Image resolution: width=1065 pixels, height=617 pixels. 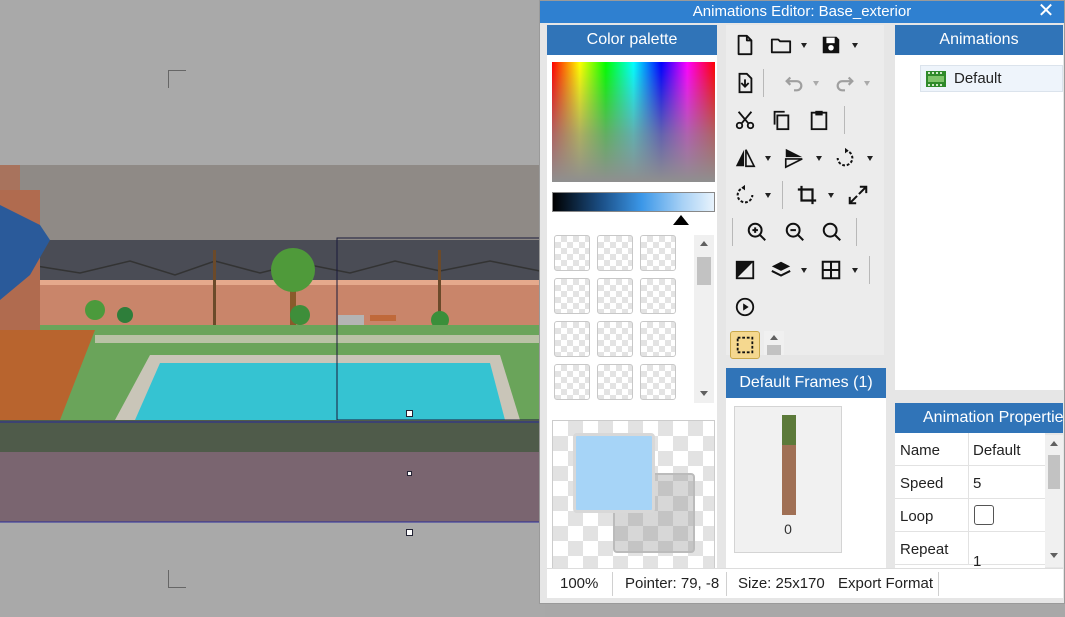 I want to click on property-row-loop: Loop, so click(x=970, y=515).